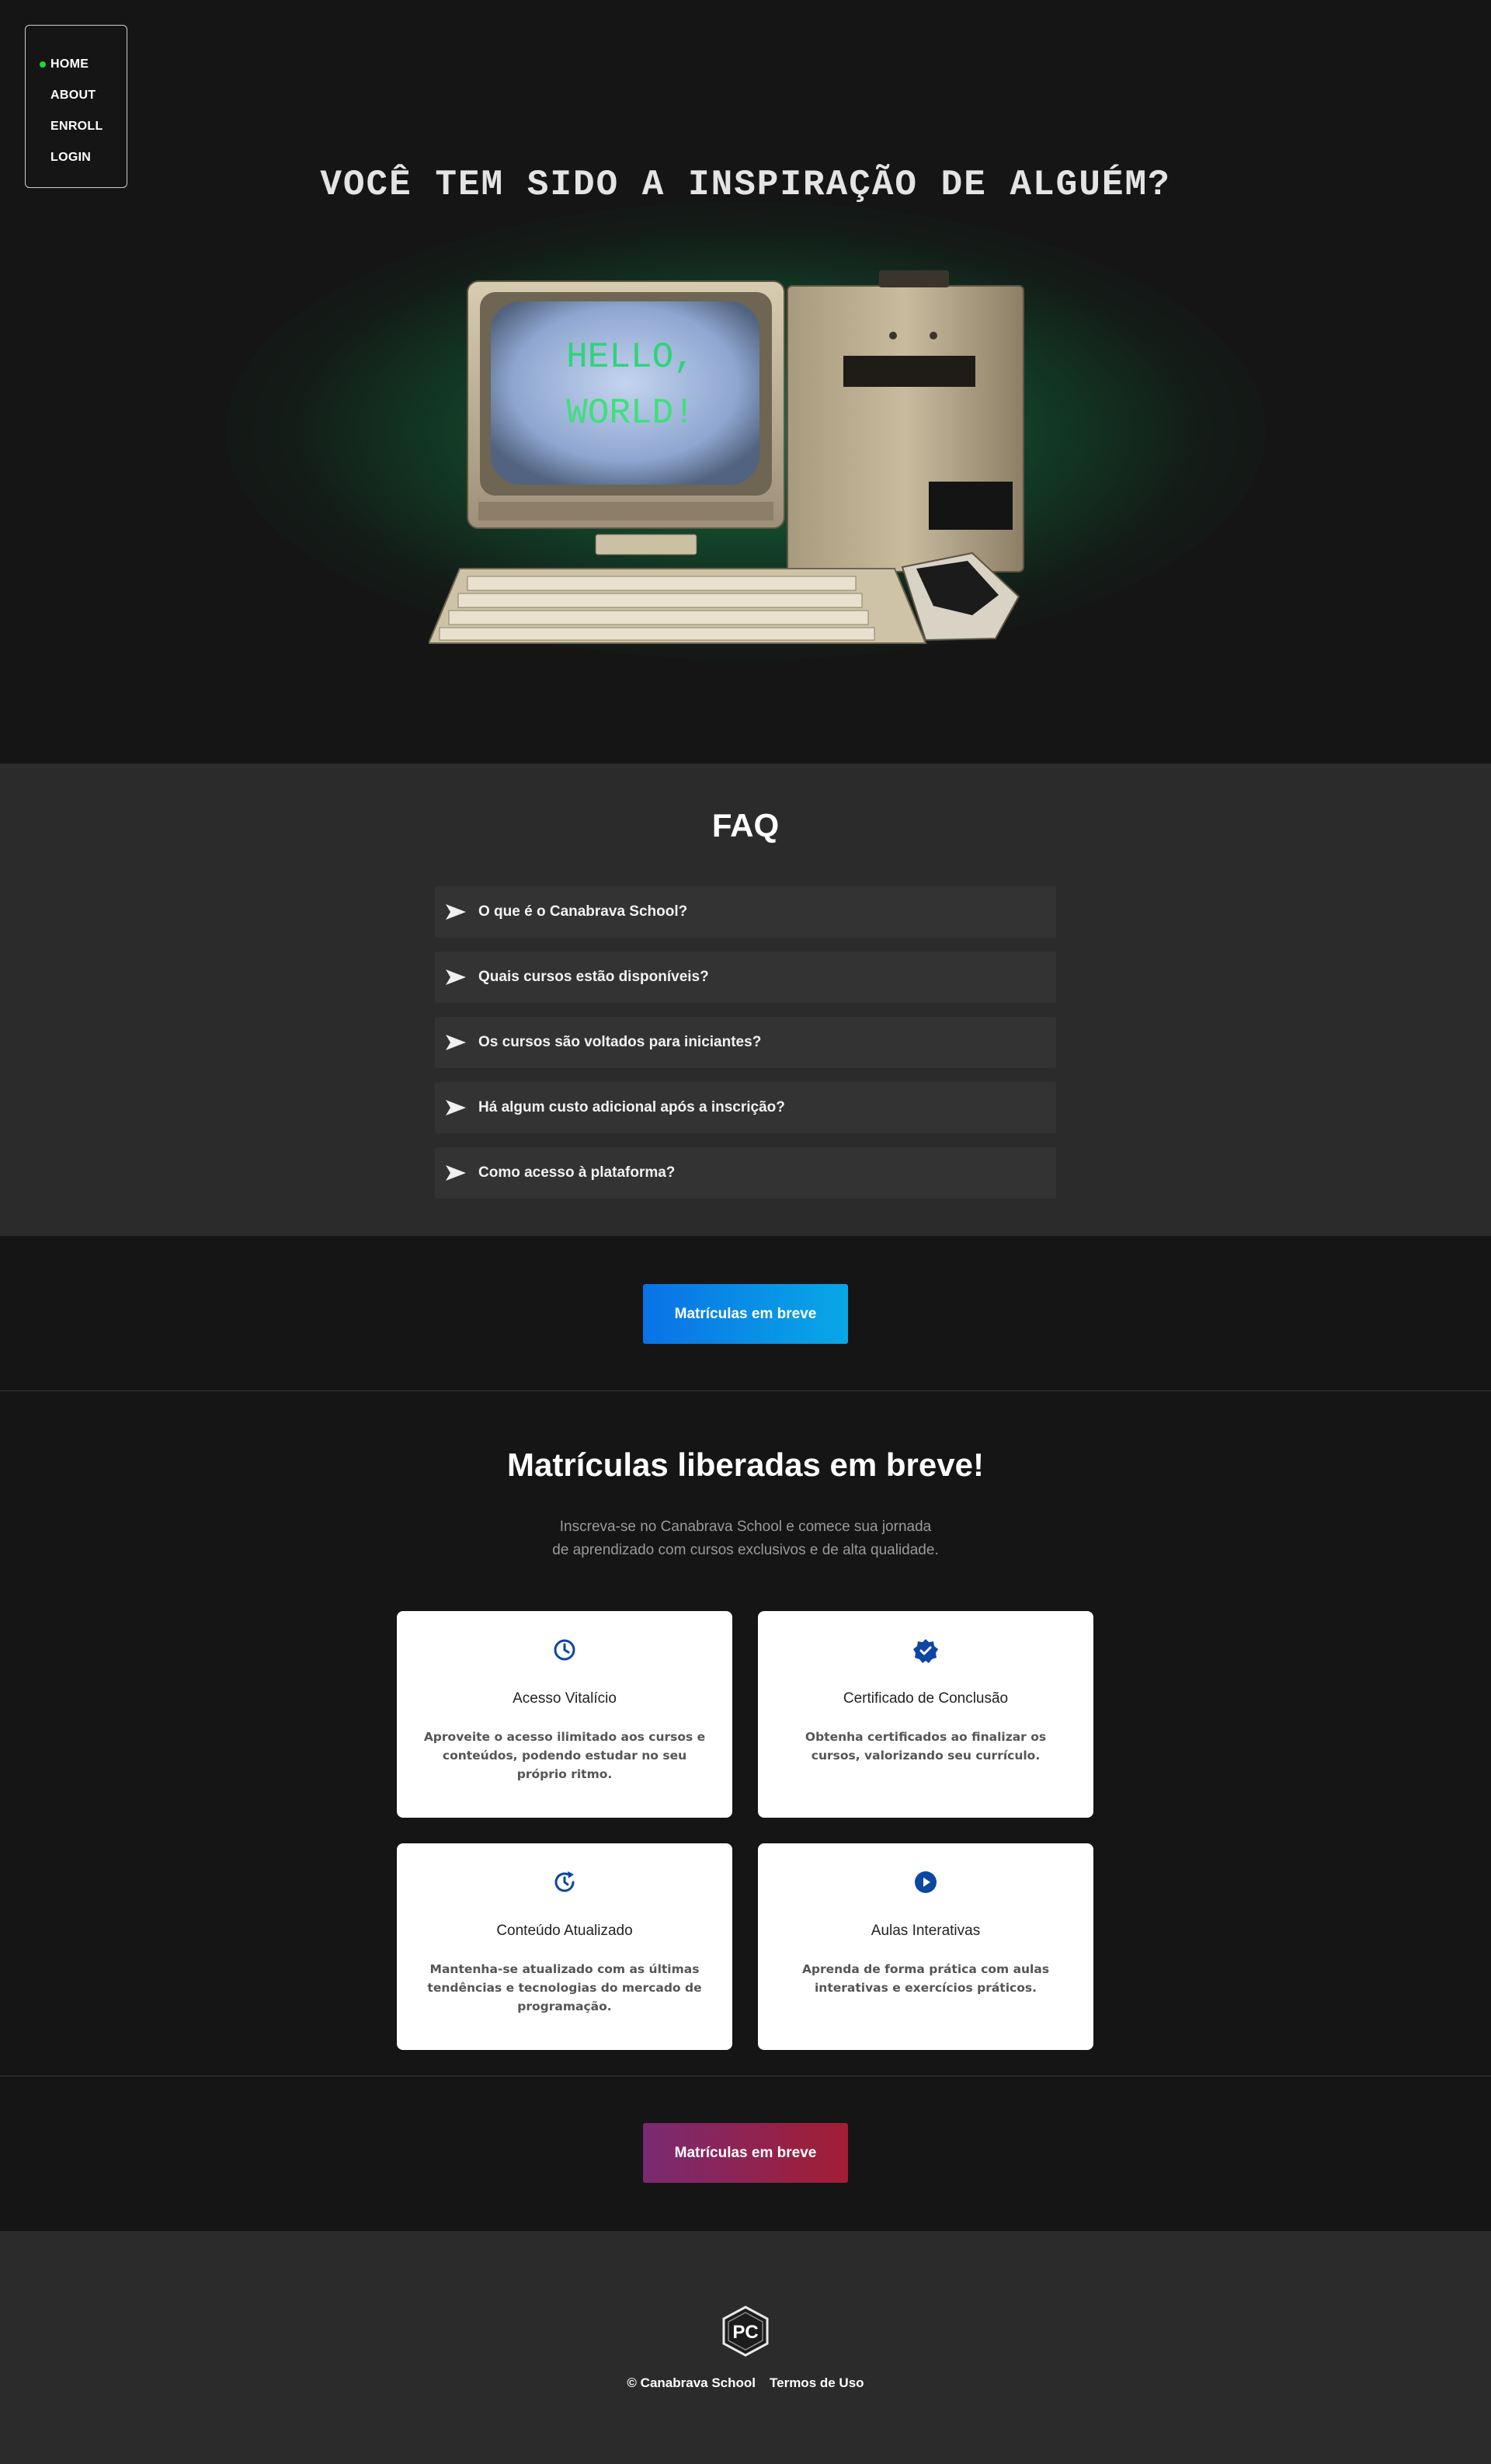 The width and height of the screenshot is (1491, 2464). I want to click on nav-item-login: LOGIN, so click(76, 158).